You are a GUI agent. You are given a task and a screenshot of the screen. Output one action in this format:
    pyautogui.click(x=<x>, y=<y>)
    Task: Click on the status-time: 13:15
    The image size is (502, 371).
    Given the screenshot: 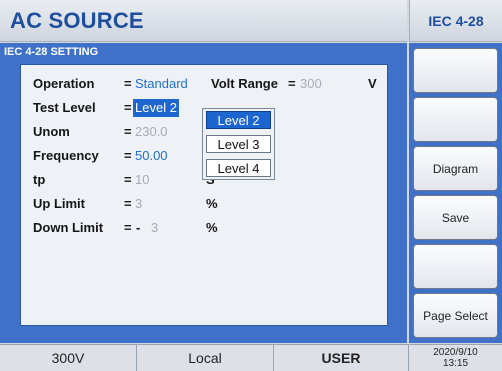 What is the action you would take?
    pyautogui.click(x=455, y=363)
    